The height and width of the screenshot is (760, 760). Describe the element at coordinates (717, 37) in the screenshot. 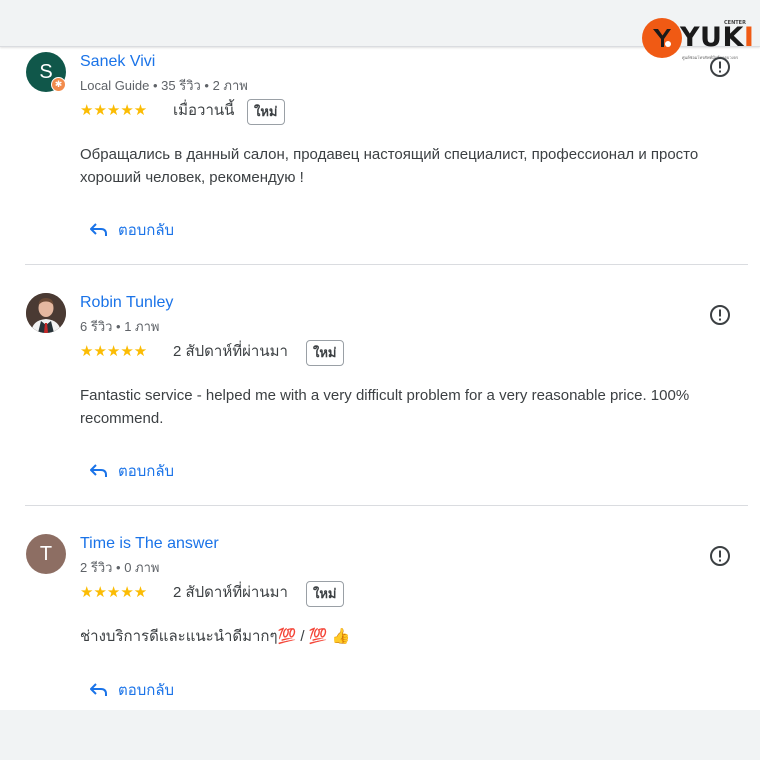

I see `logo-wordmark: YUKI` at that location.